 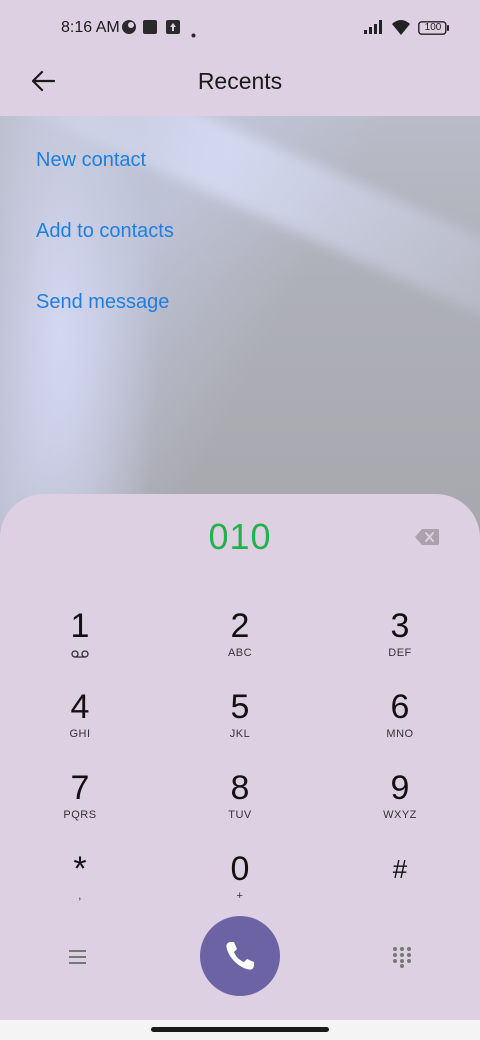 I want to click on key-letters: JKL, so click(x=240, y=734).